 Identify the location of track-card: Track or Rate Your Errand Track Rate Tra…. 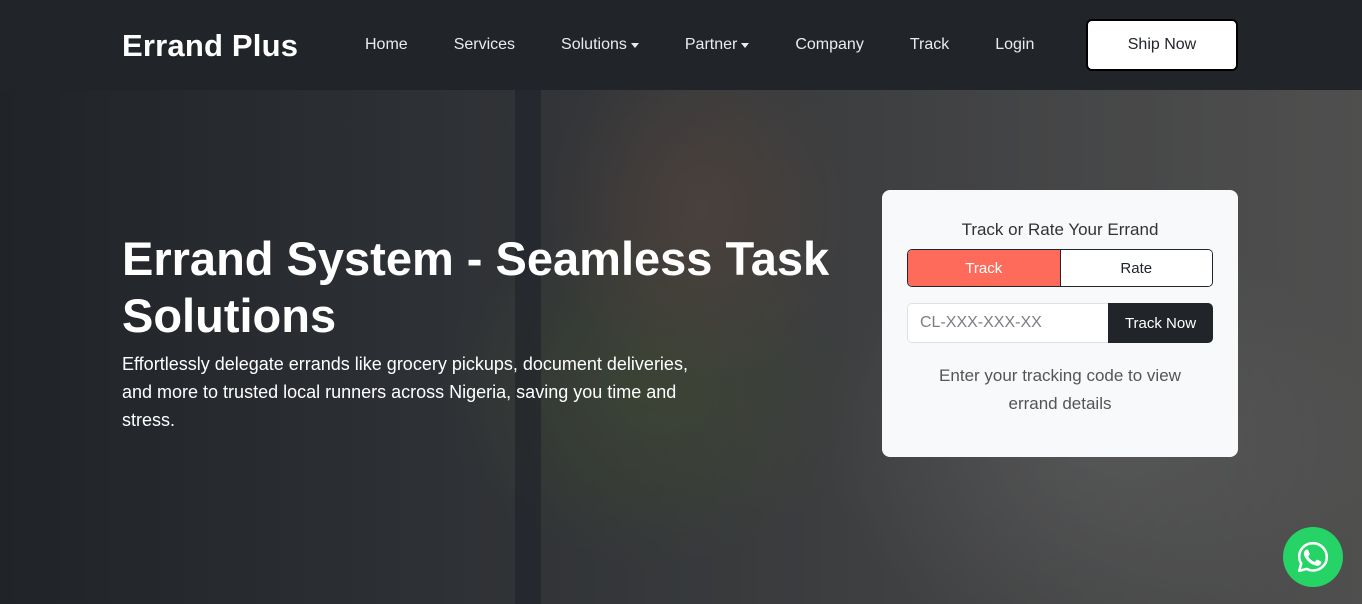
(1060, 323).